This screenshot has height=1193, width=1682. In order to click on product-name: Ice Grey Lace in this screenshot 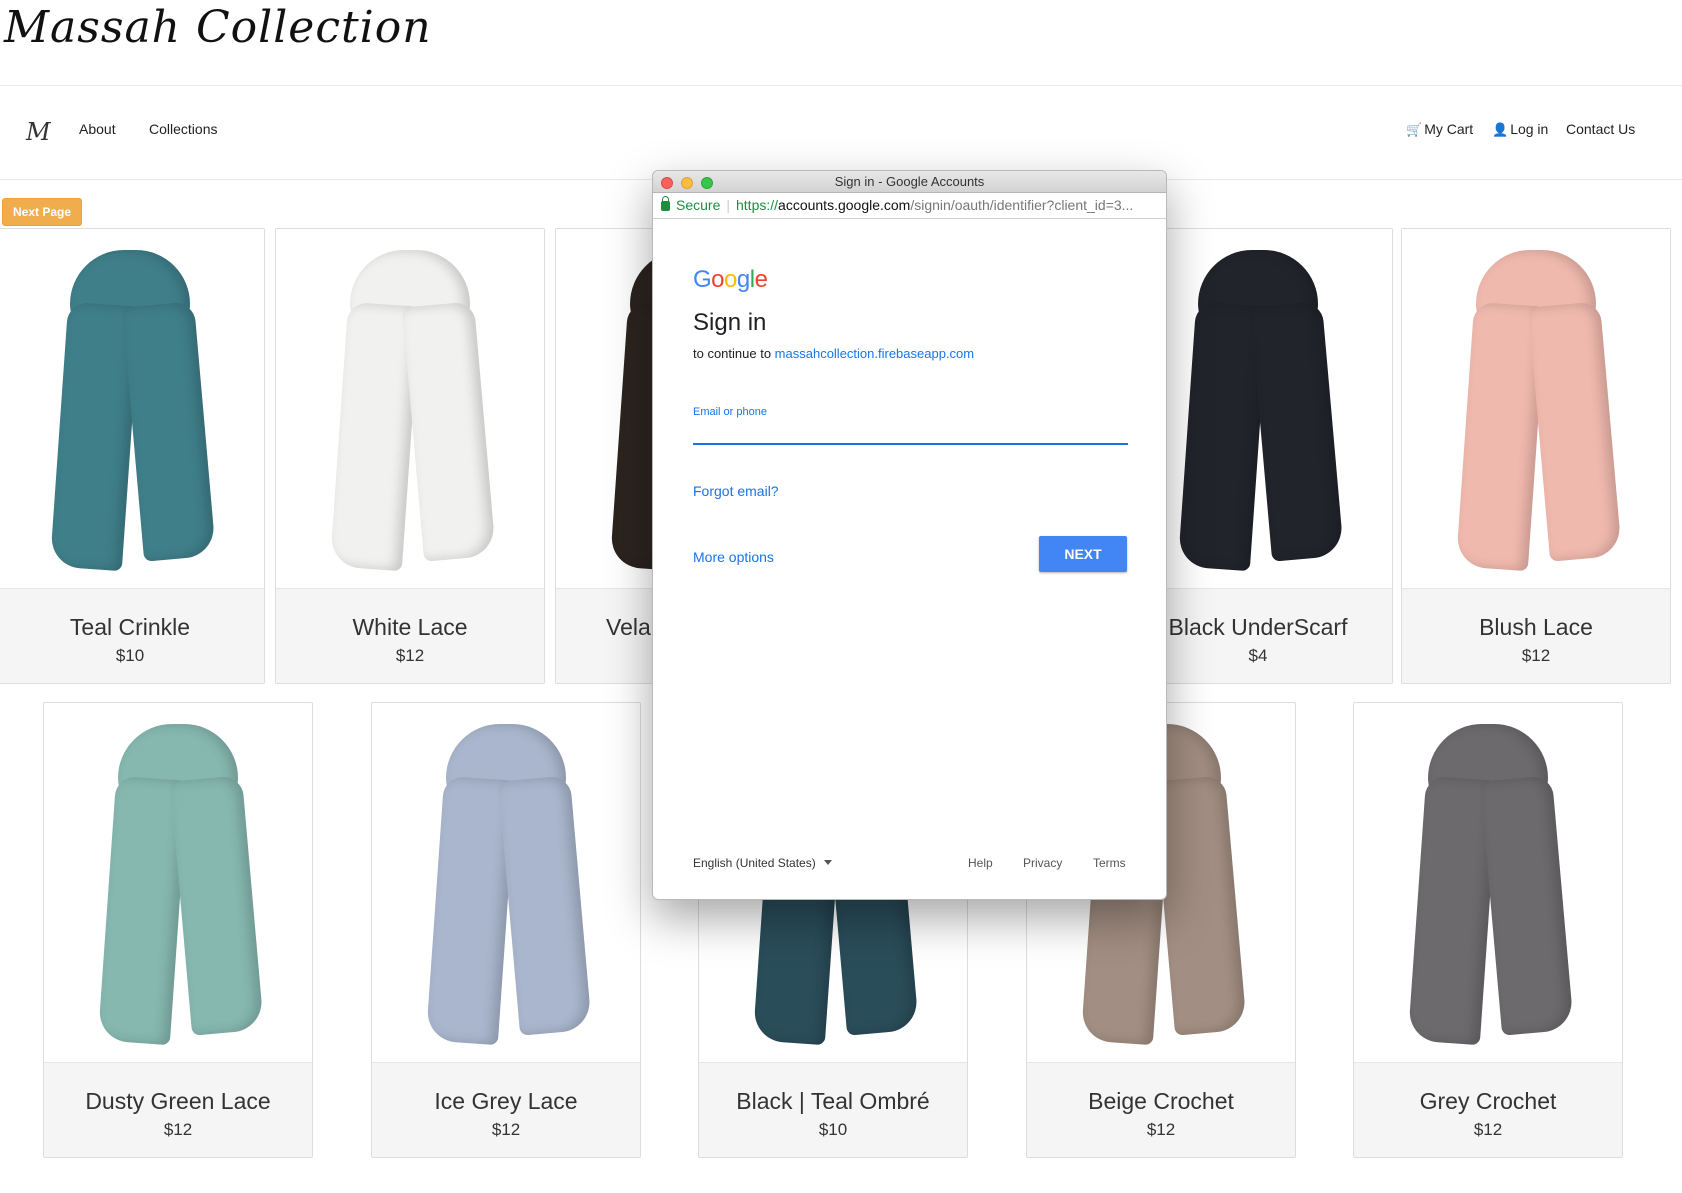, I will do `click(506, 1101)`.